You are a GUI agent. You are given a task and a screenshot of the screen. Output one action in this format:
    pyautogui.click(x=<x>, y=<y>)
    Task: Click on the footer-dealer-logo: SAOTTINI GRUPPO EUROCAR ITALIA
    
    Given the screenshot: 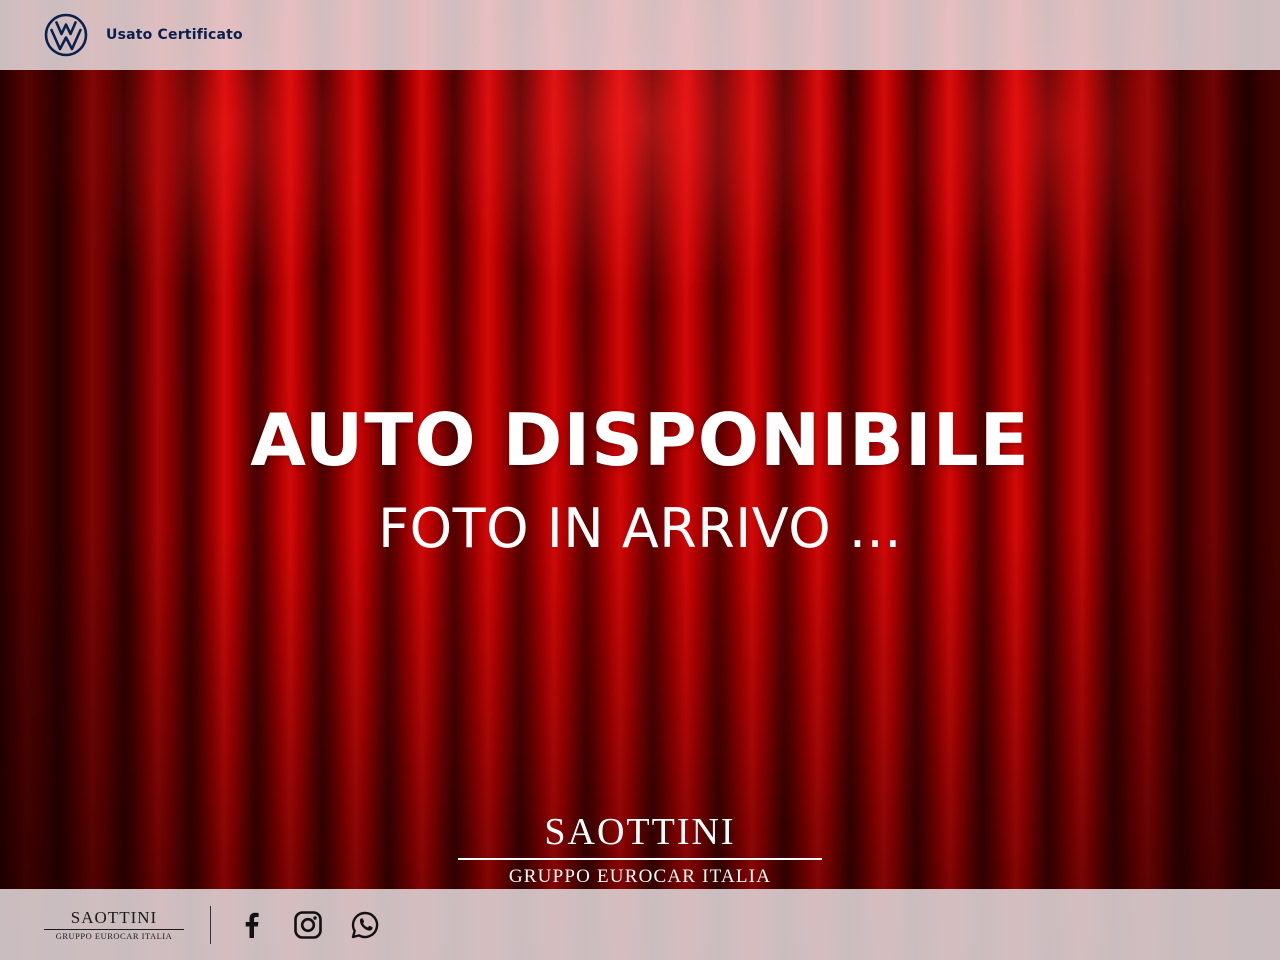 What is the action you would take?
    pyautogui.click(x=114, y=924)
    